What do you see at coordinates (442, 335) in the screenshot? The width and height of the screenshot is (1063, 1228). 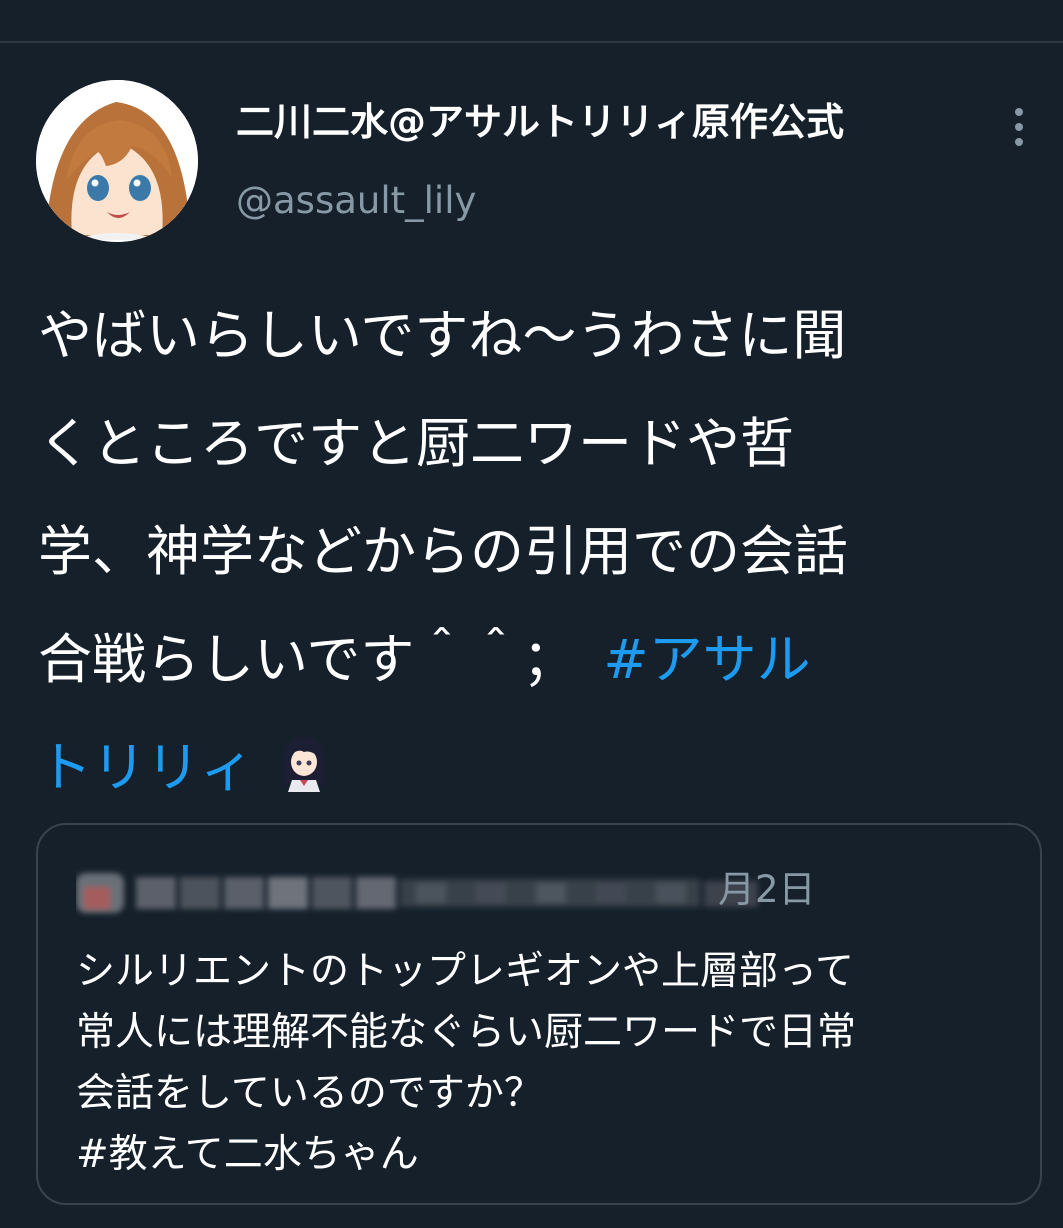 I see `tweet-text-line: やばいらしいですね〜うわさに聞` at bounding box center [442, 335].